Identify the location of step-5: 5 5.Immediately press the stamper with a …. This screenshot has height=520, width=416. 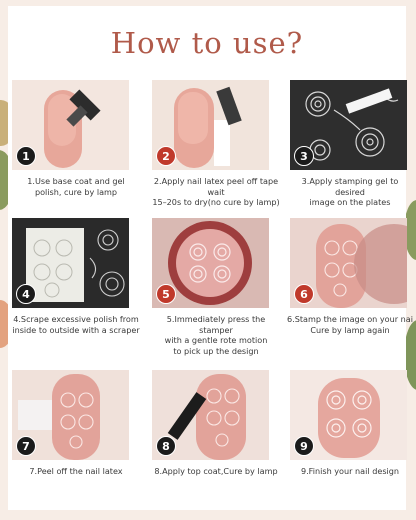
(208, 287).